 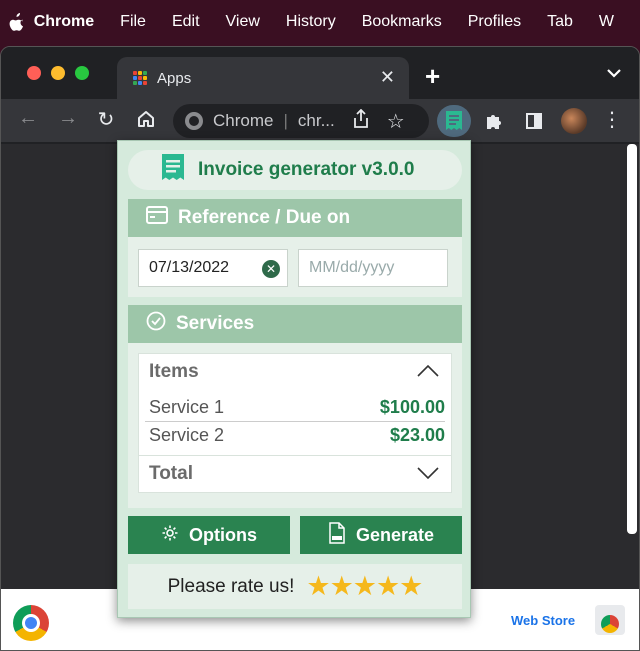 I want to click on card-icon, so click(x=157, y=218).